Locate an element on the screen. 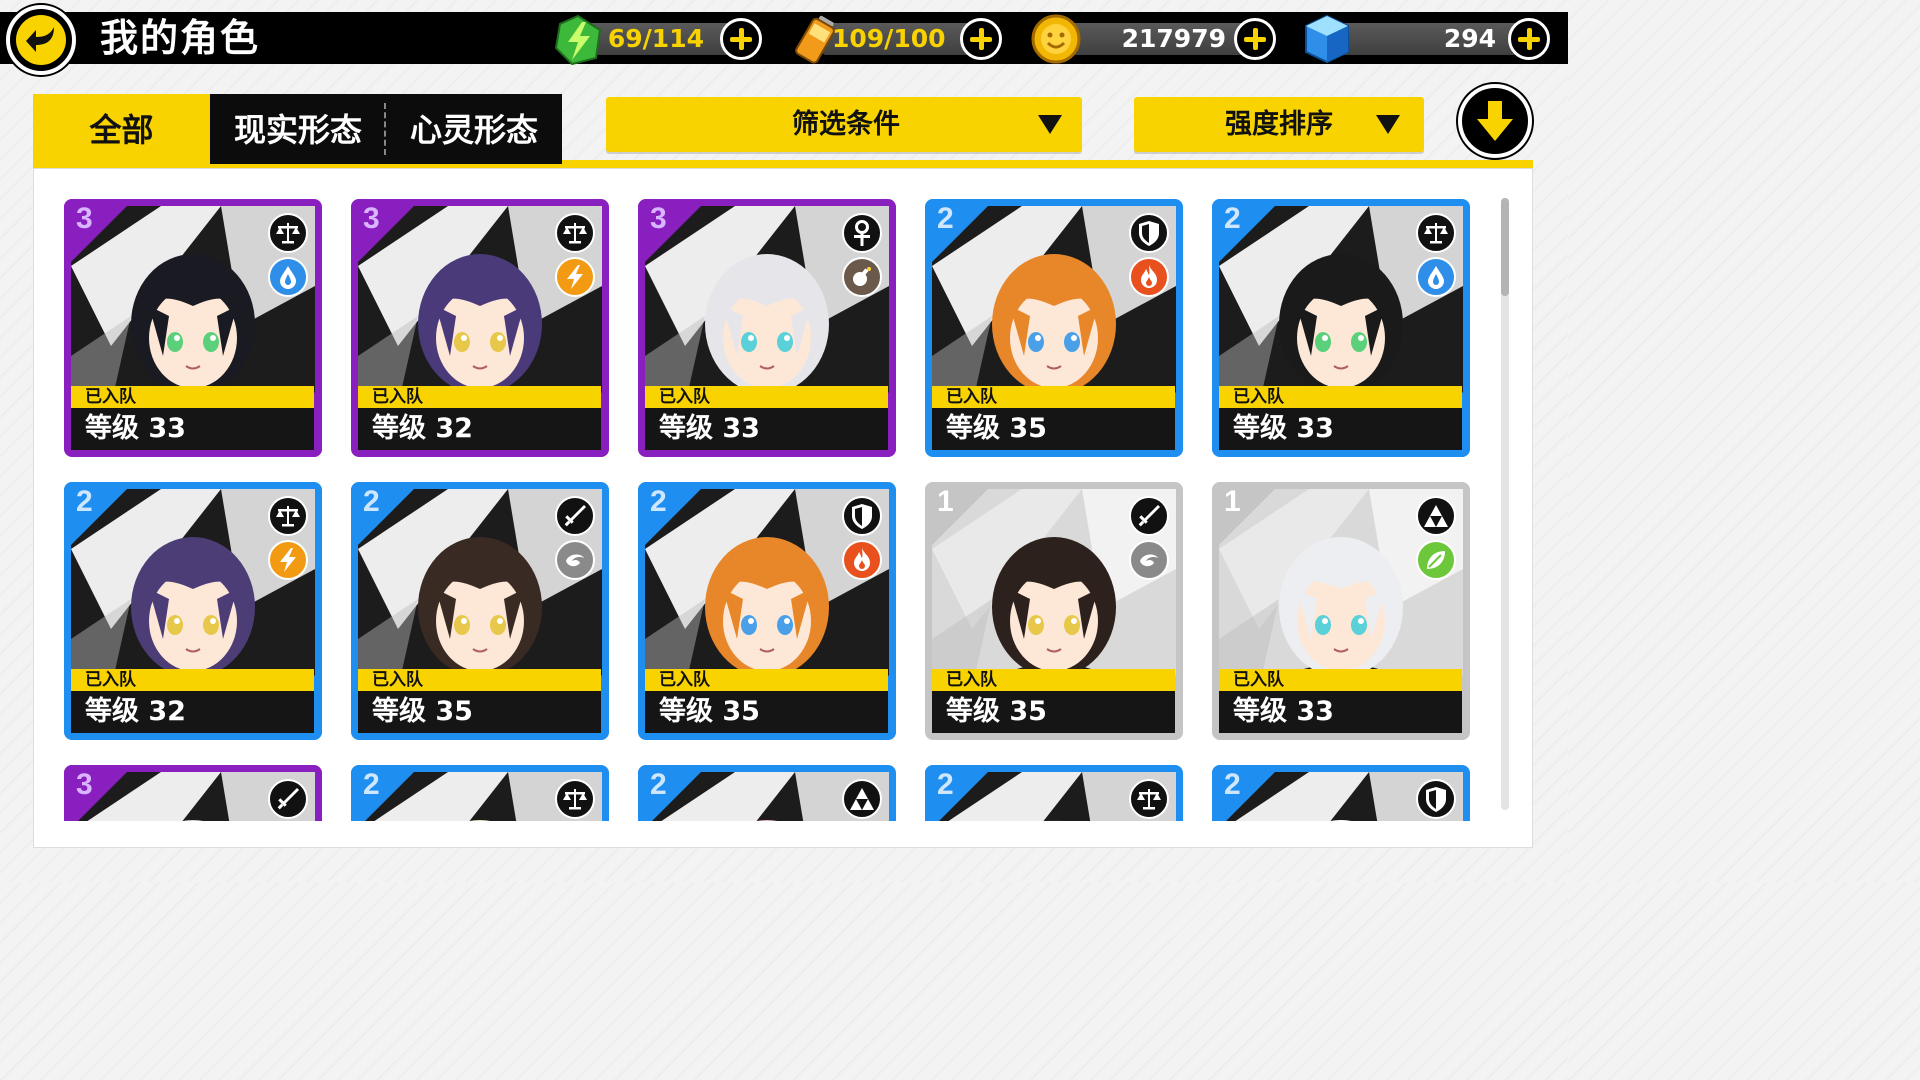  arrow-down-icon is located at coordinates (1495, 121).